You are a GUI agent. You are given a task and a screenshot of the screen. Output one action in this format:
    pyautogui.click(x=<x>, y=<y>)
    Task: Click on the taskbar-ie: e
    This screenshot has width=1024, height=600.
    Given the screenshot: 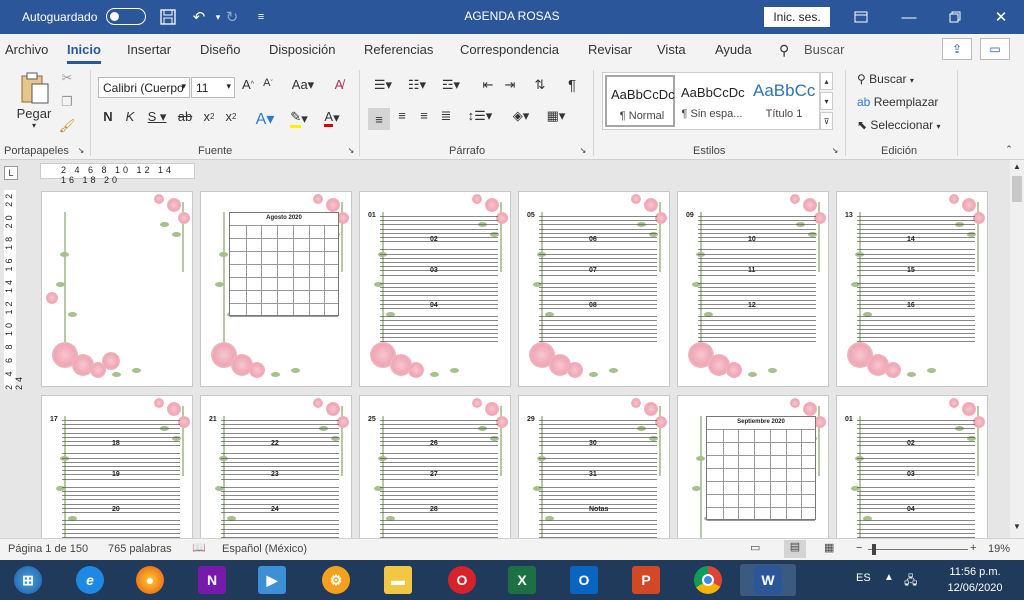 What is the action you would take?
    pyautogui.click(x=90, y=580)
    